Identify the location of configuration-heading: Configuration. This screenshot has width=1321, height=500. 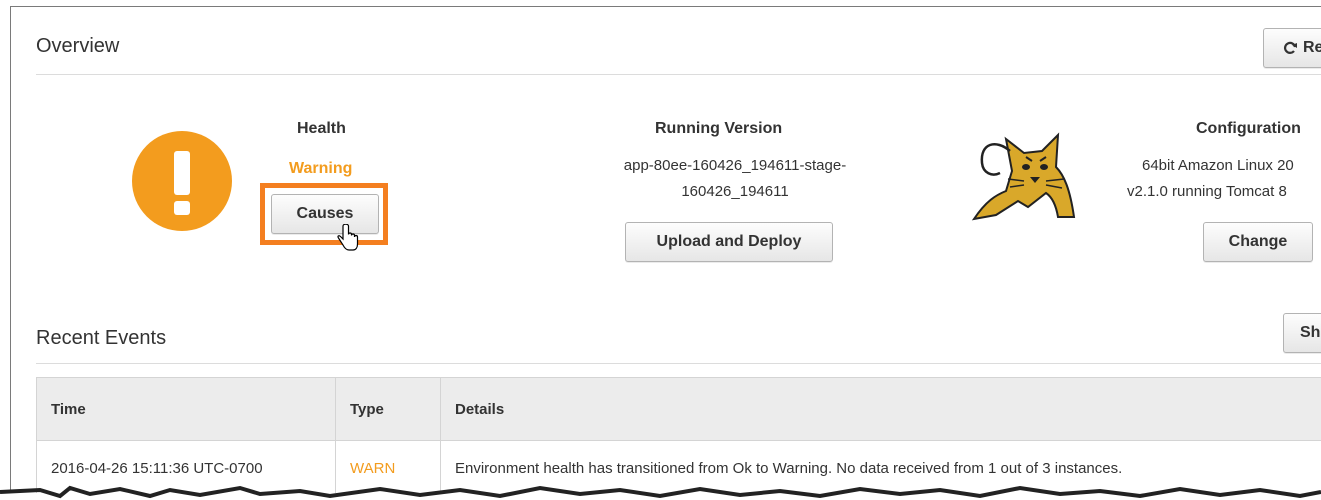
(1248, 128).